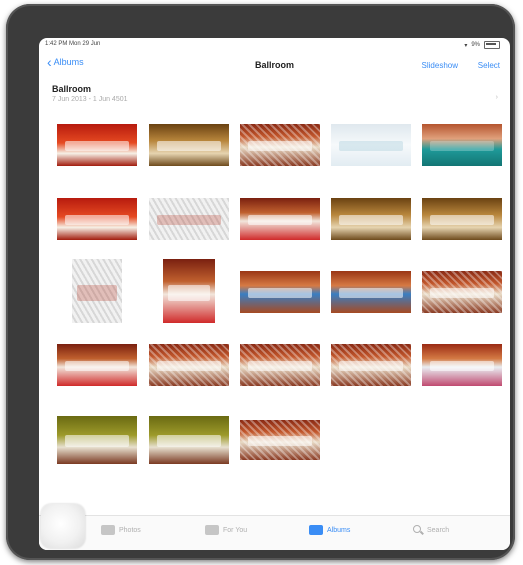  I want to click on status-bar: 1:42 PM Mon 29 Jun ▾ 9%, so click(274, 45).